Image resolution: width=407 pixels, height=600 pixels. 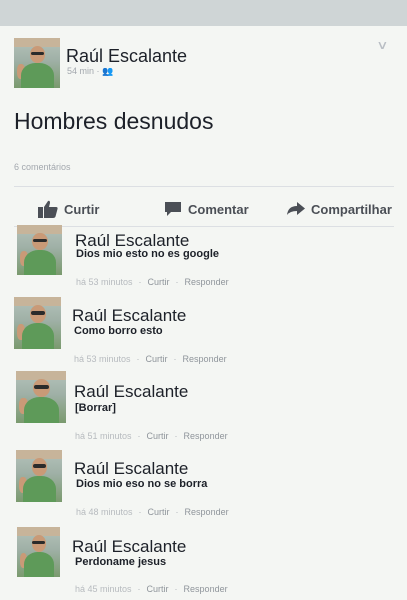 I want to click on thumbs-up-icon, so click(x=48, y=209).